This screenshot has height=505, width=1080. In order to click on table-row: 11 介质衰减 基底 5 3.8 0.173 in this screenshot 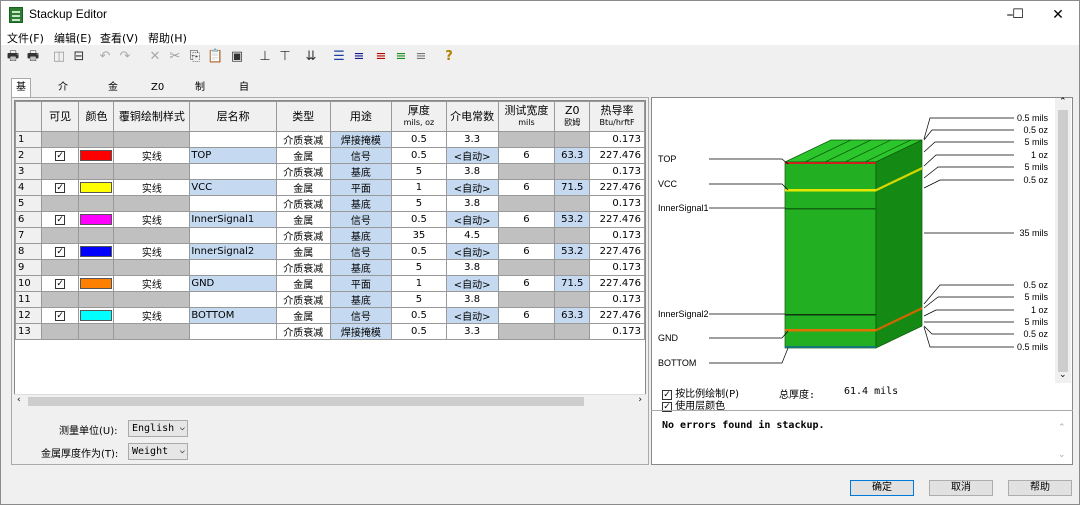, I will do `click(330, 299)`.